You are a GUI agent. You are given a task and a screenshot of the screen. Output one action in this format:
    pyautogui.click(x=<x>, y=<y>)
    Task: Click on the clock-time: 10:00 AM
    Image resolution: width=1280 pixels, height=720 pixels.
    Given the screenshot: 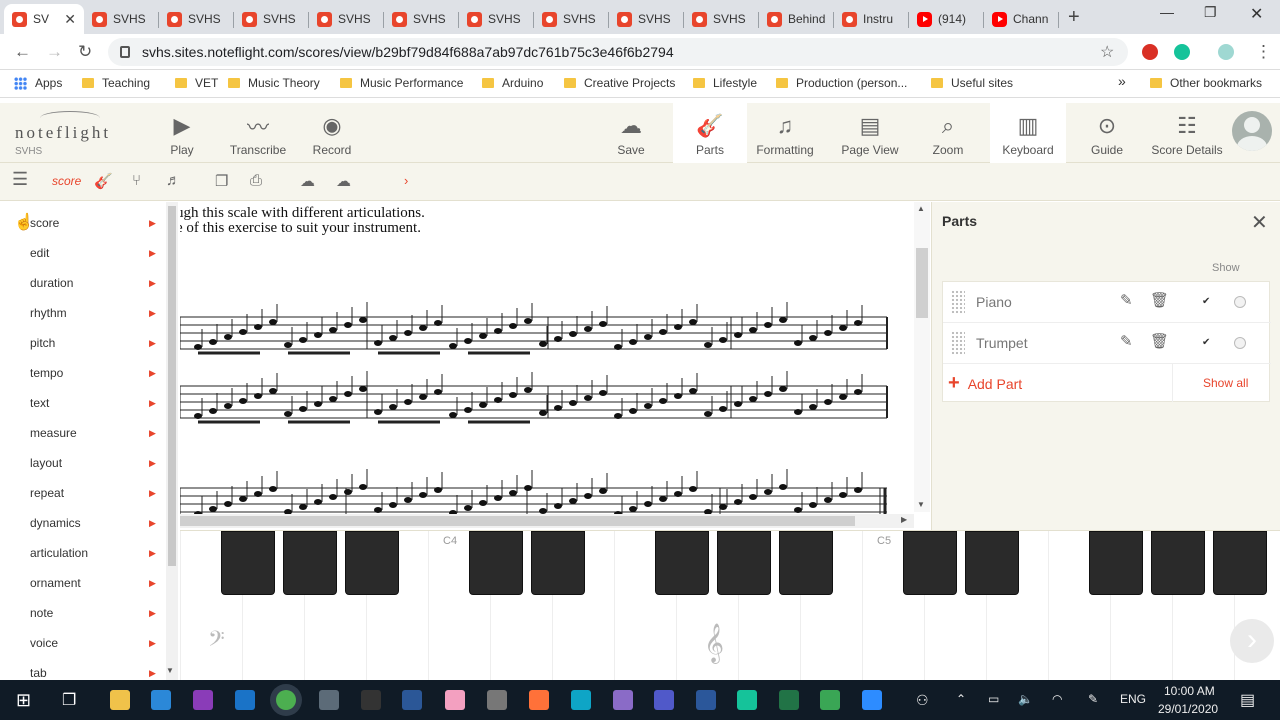 What is the action you would take?
    pyautogui.click(x=1189, y=691)
    